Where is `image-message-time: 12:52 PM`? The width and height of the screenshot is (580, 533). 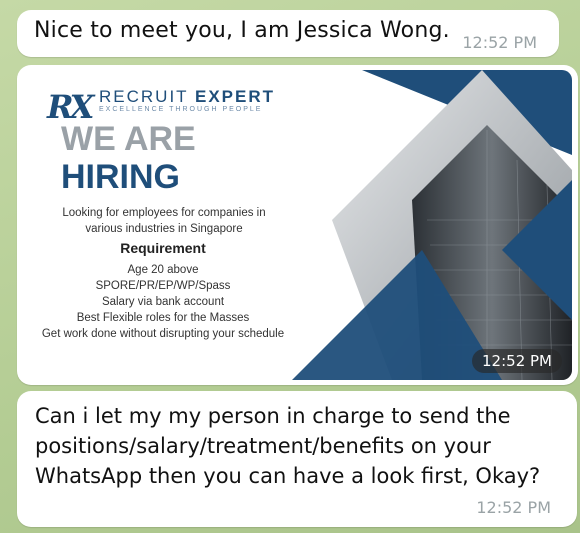
image-message-time: 12:52 PM is located at coordinates (517, 361).